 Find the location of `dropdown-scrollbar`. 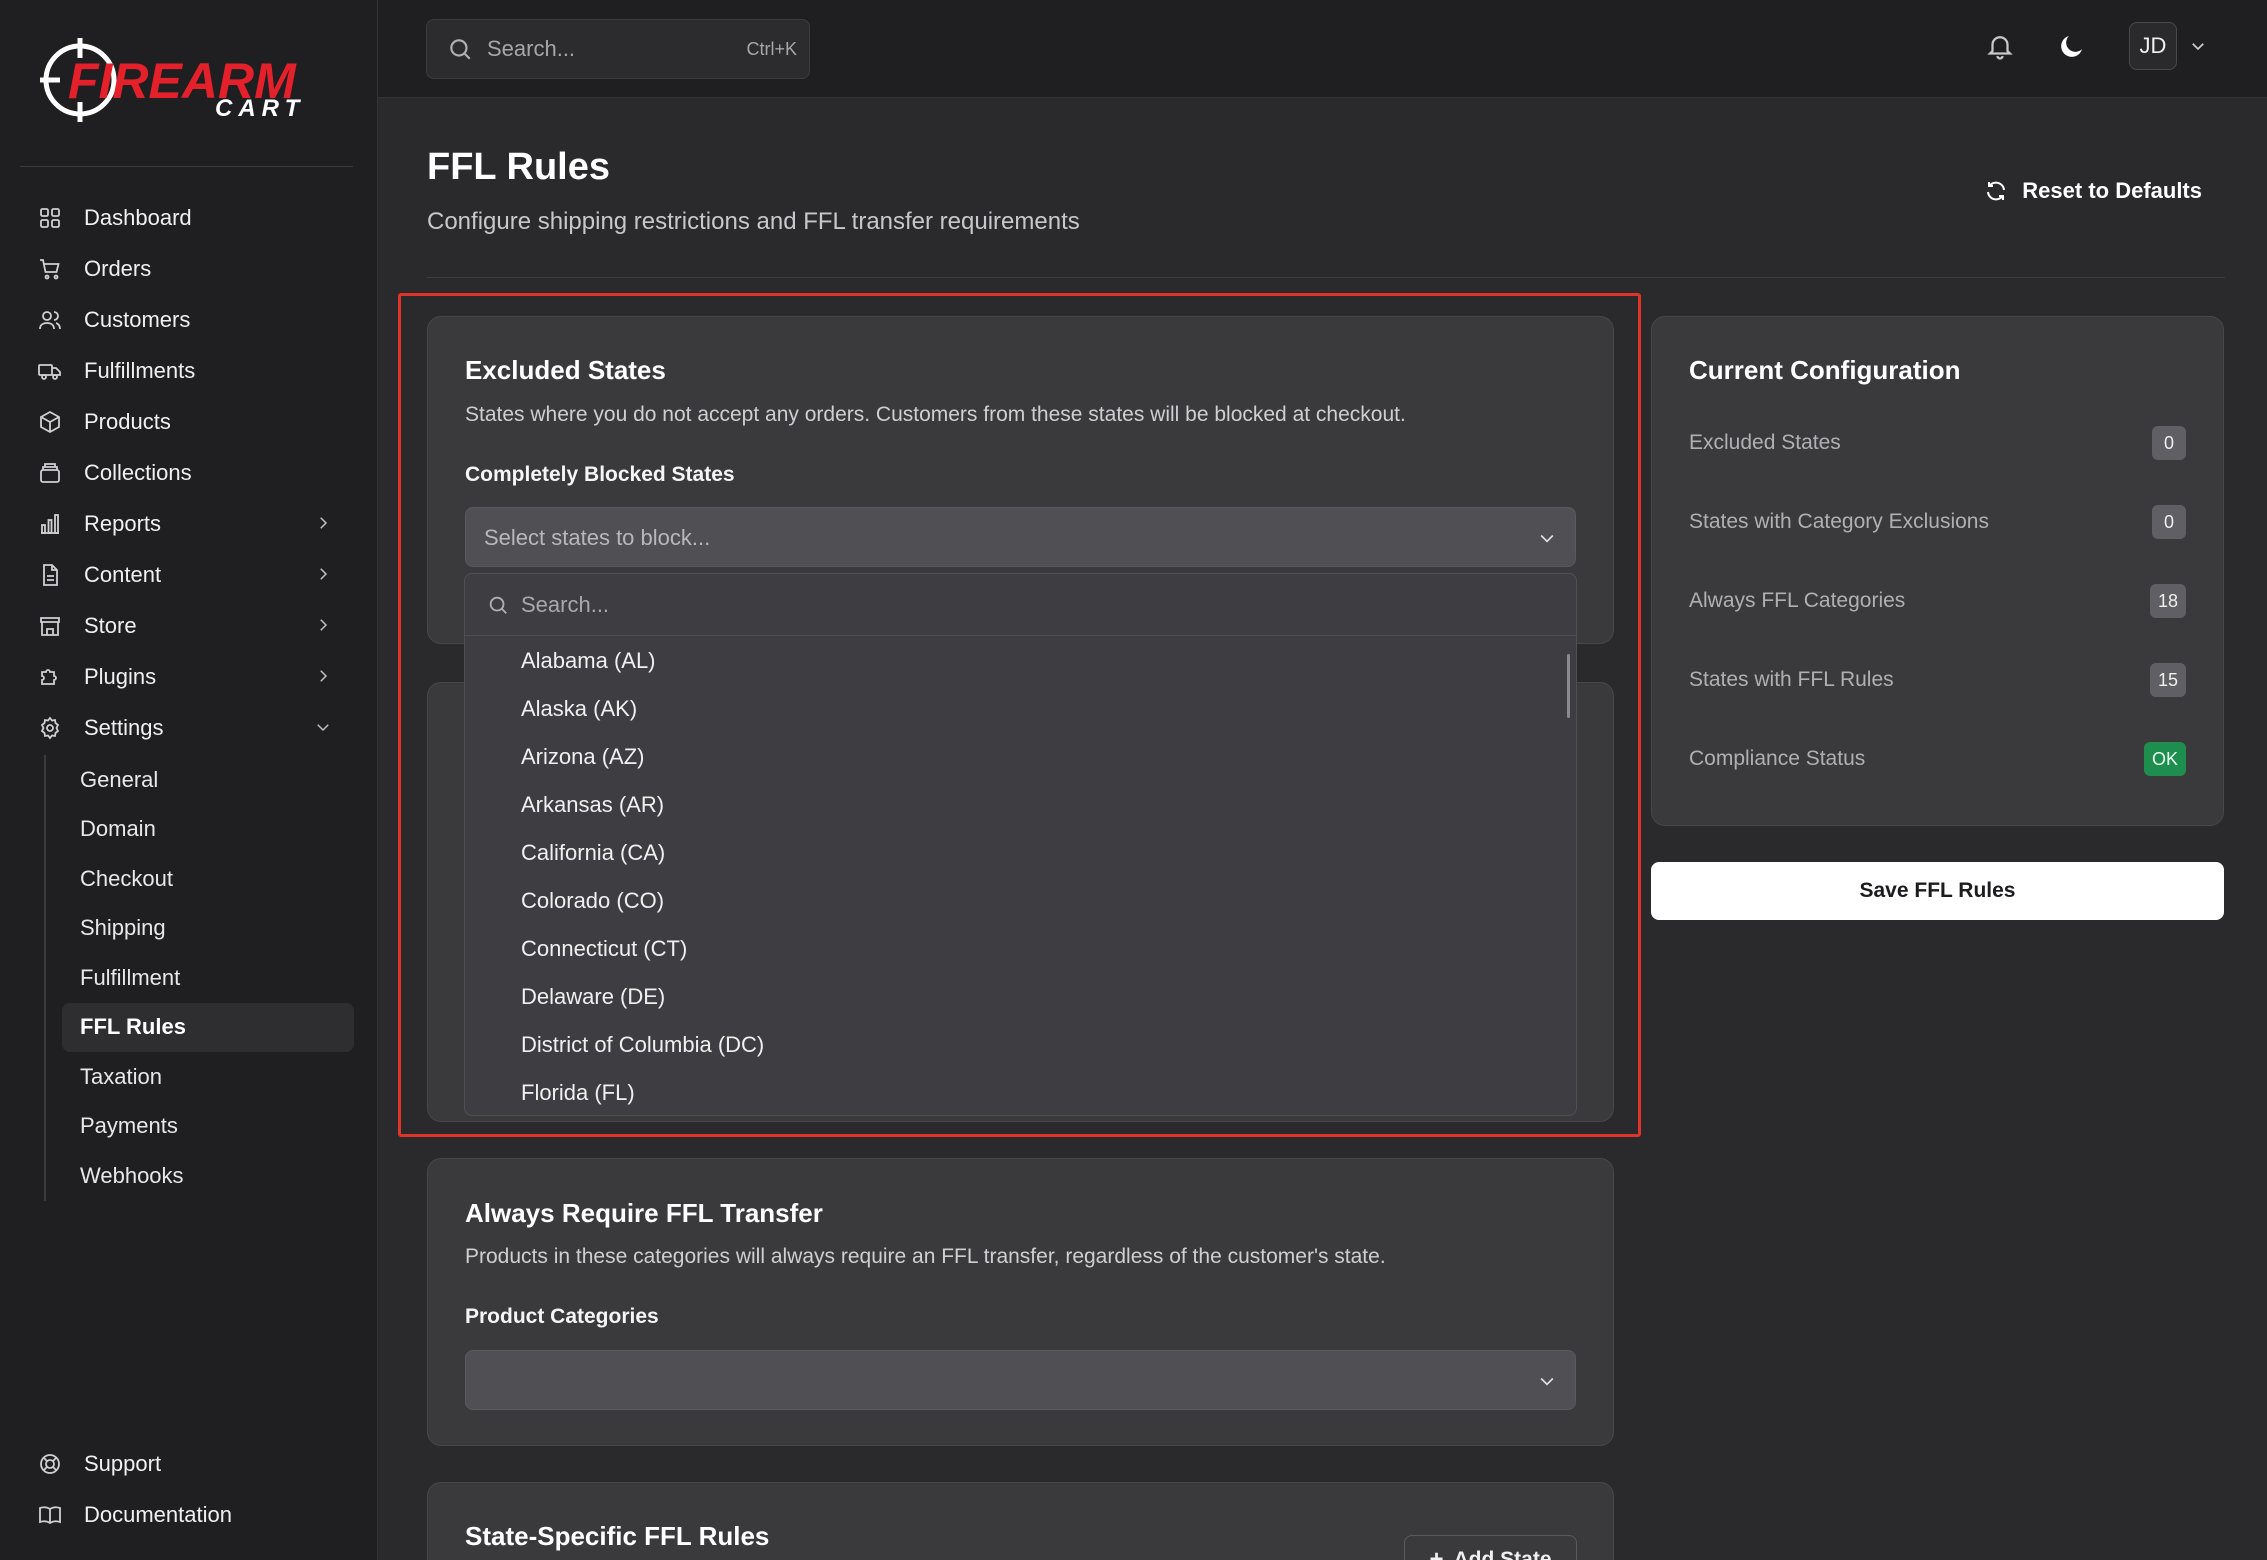

dropdown-scrollbar is located at coordinates (1568, 686).